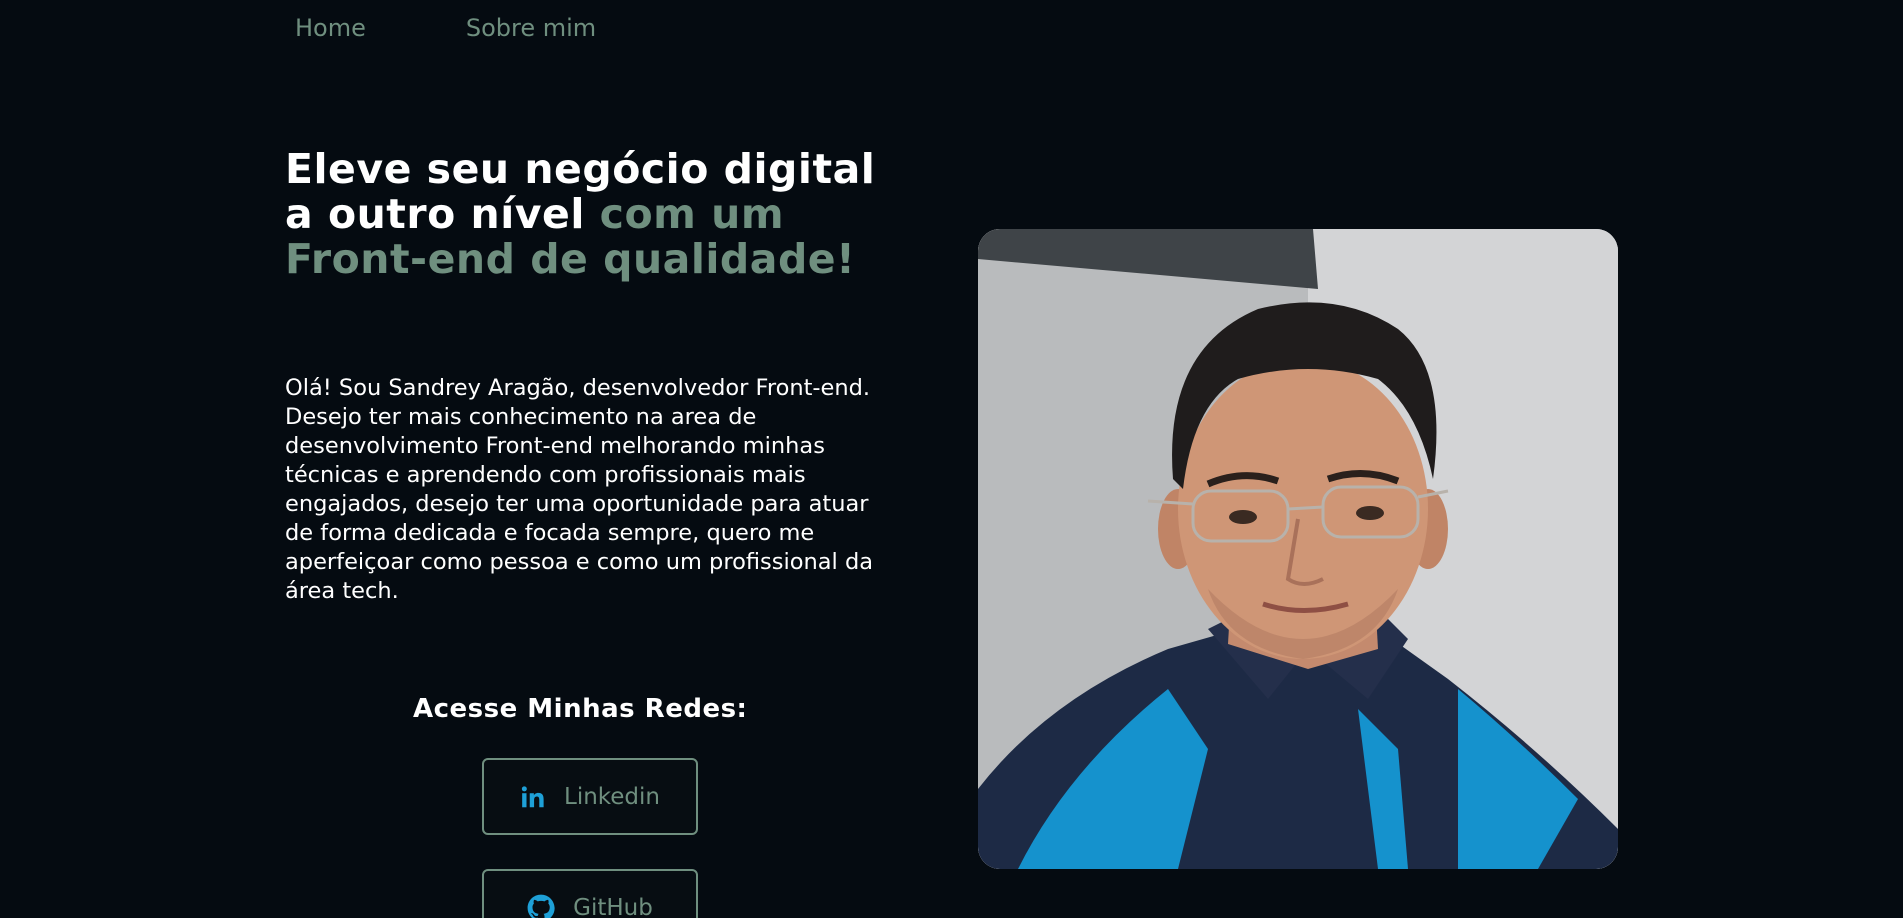 Image resolution: width=1903 pixels, height=918 pixels. What do you see at coordinates (580, 191) in the screenshot?
I see `headline-main: Eleve seu negócio digital a outro nível` at bounding box center [580, 191].